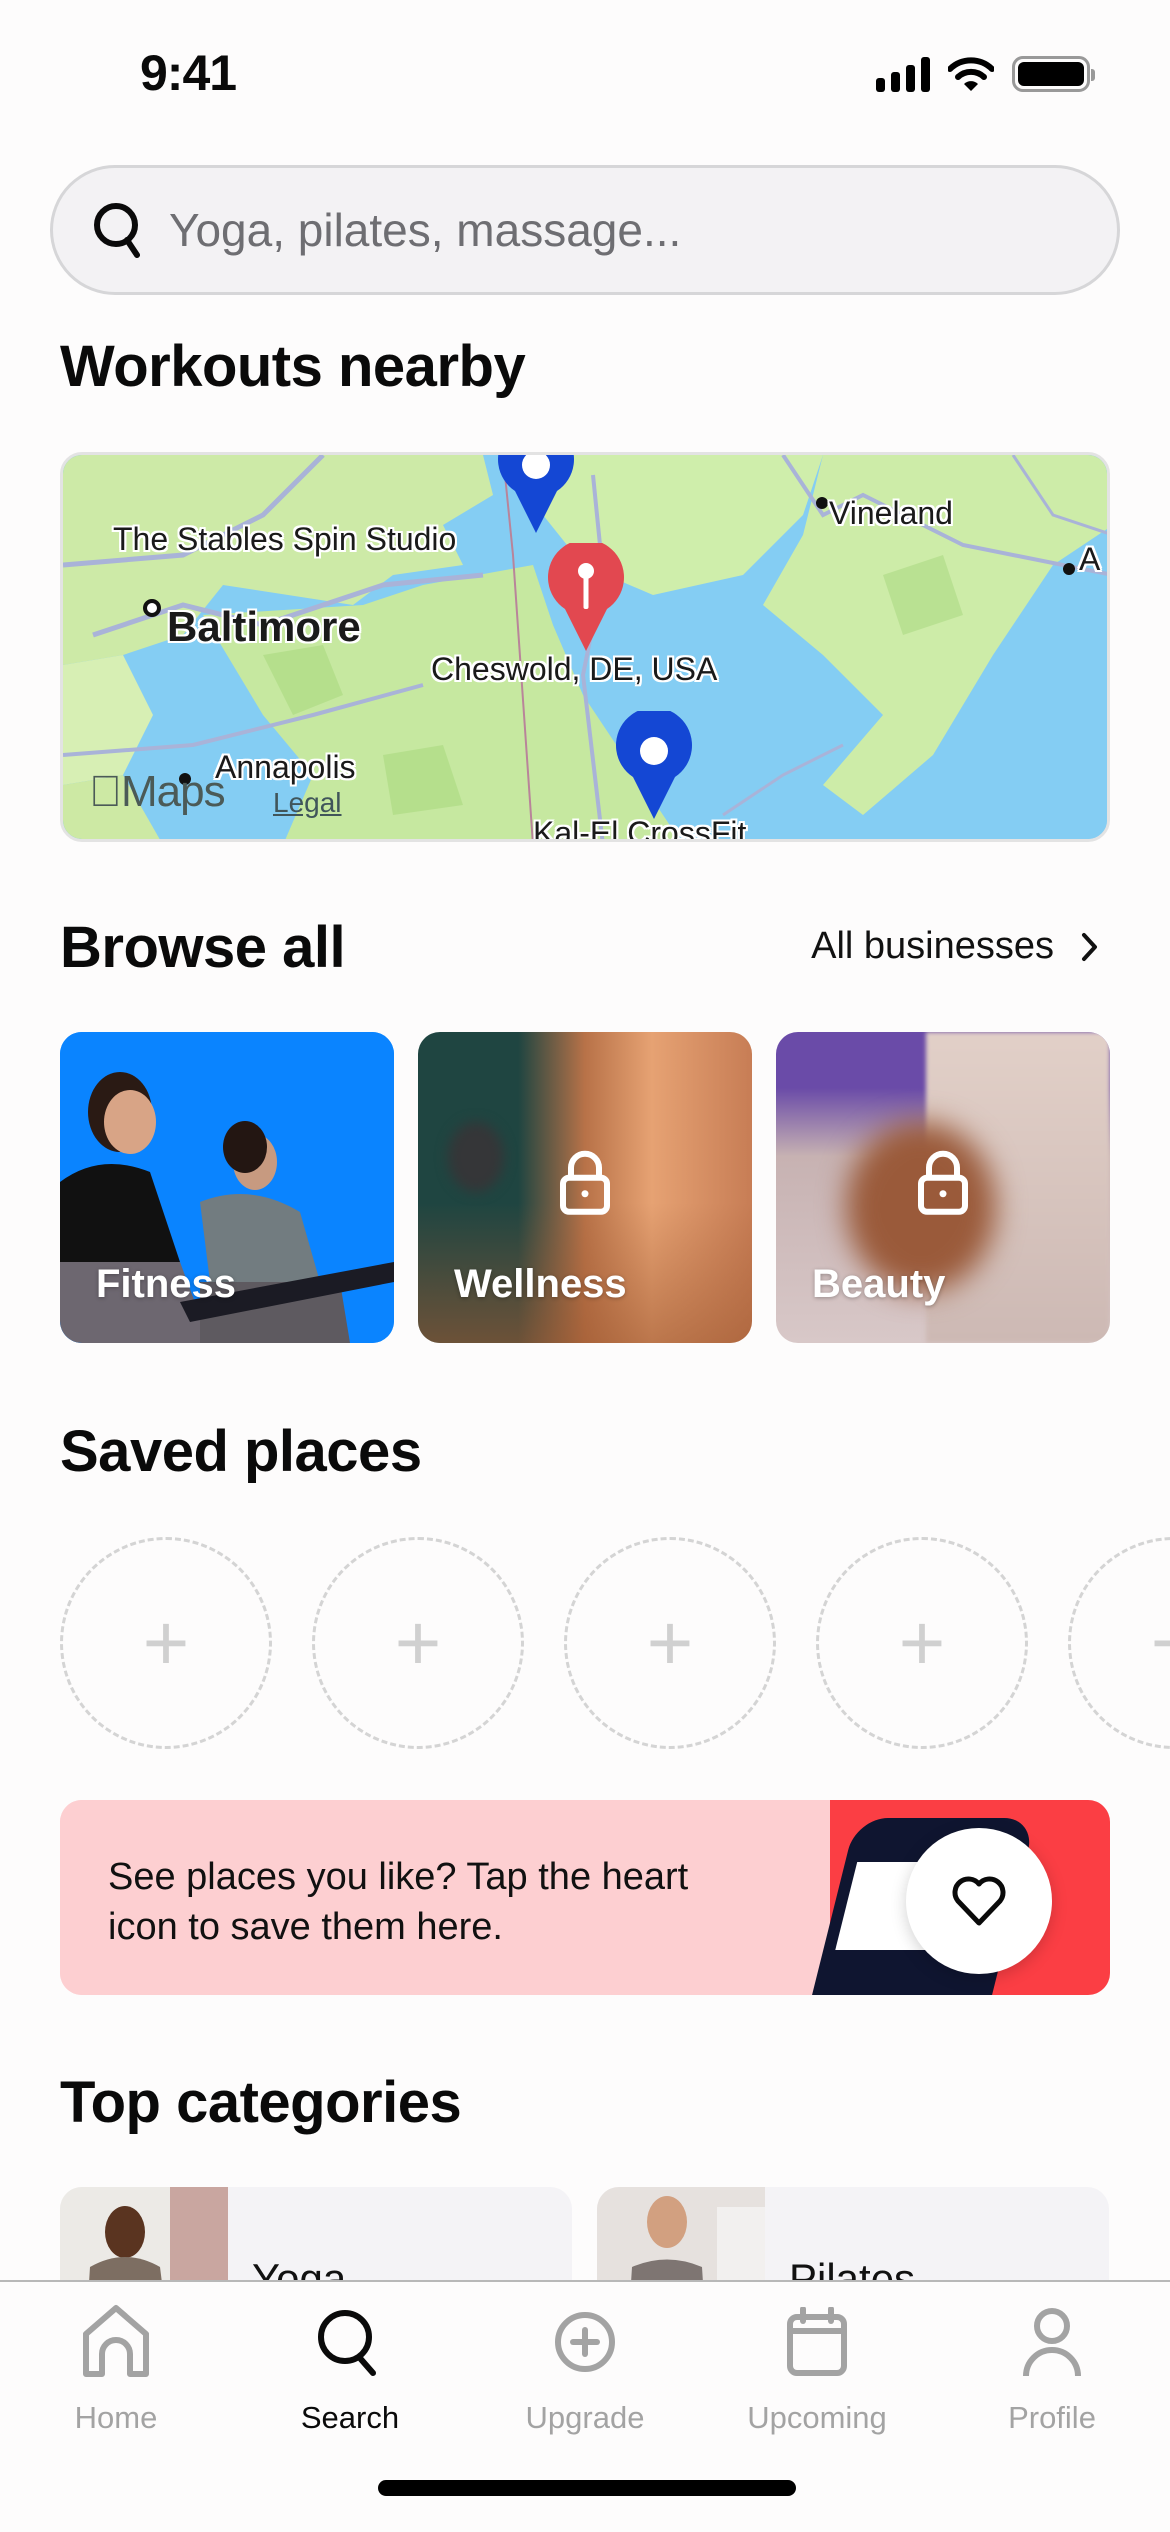 The width and height of the screenshot is (1170, 2532). I want to click on saved-places-title: Saved places, so click(241, 1451).